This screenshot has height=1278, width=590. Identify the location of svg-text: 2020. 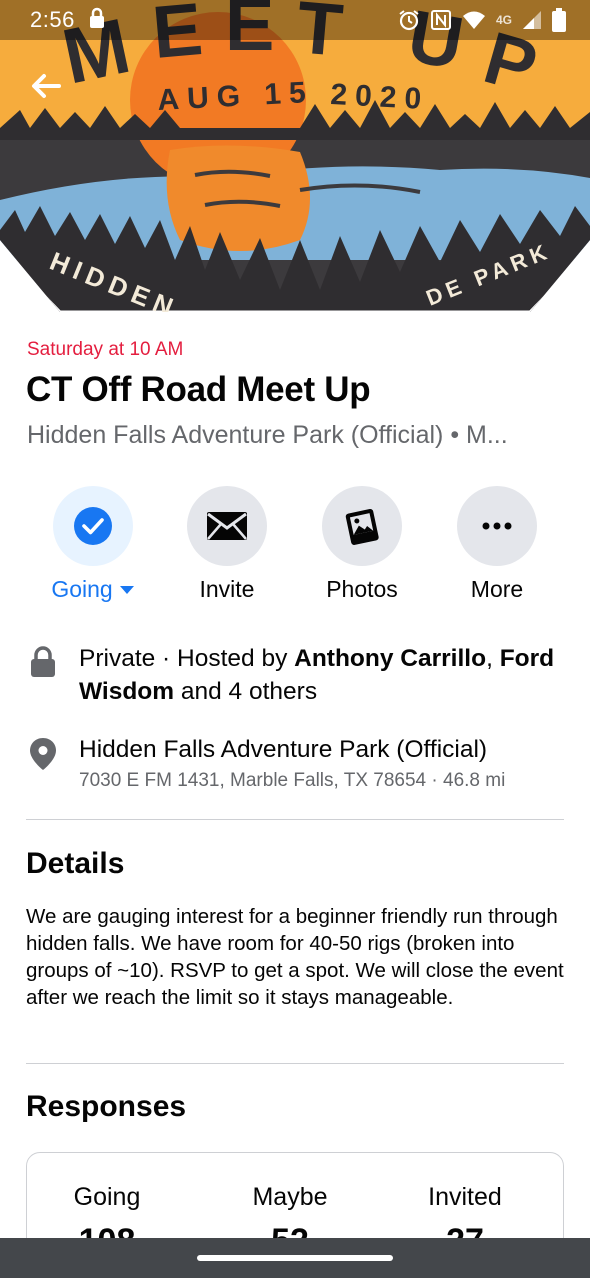
(380, 97).